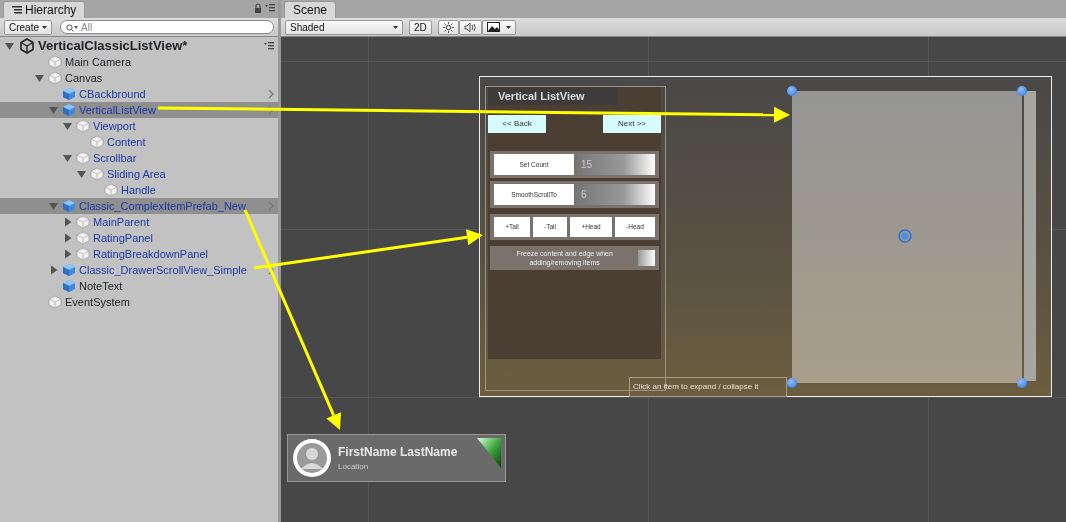  Describe the element at coordinates (905, 236) in the screenshot. I see `pivot-handle` at that location.